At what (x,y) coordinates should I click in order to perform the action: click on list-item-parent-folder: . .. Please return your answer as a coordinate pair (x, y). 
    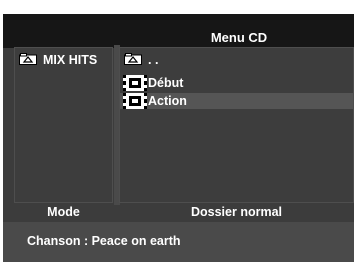
    Looking at the image, I should click on (236, 60).